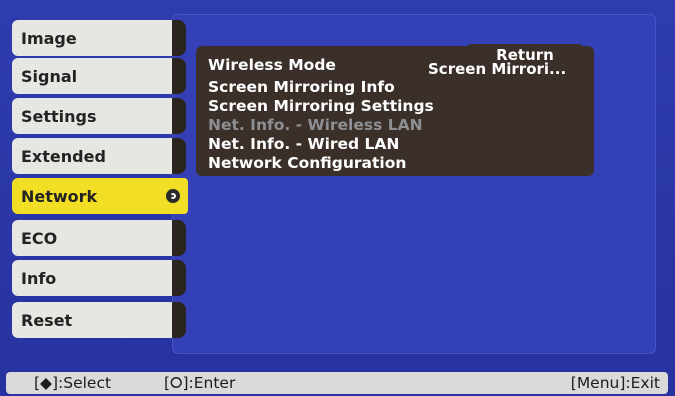 This screenshot has width=675, height=396. I want to click on tab-label: Extended, so click(63, 156).